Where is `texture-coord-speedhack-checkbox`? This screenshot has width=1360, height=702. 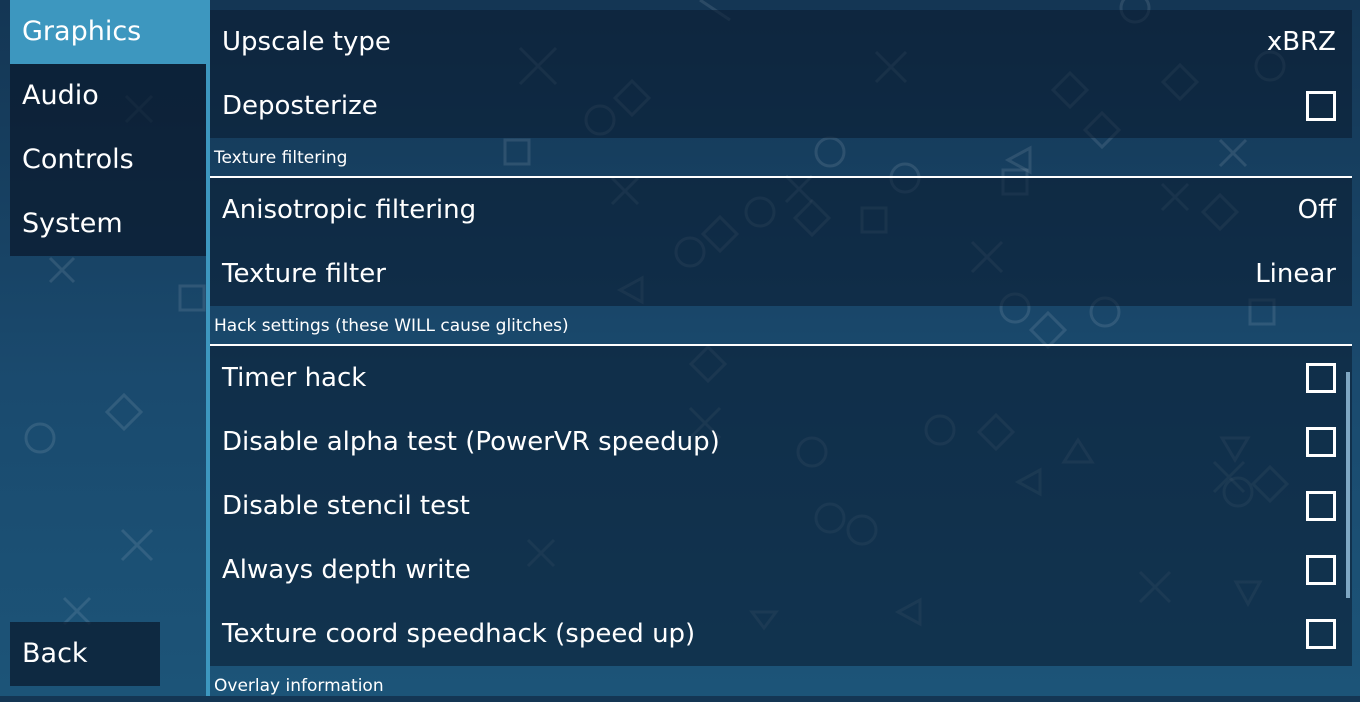
texture-coord-speedhack-checkbox is located at coordinates (1321, 634).